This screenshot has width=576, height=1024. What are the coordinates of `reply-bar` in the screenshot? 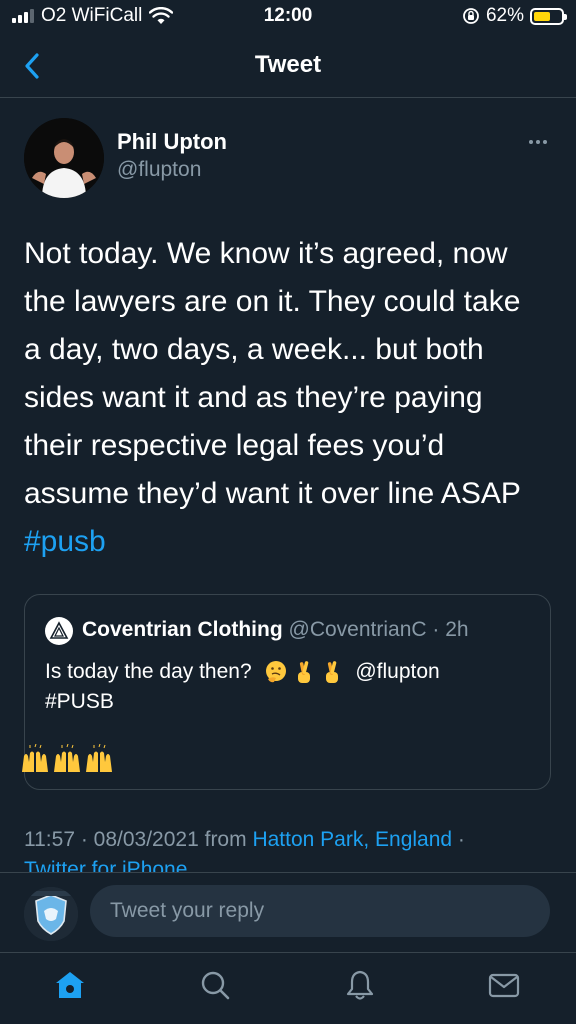 It's located at (288, 912).